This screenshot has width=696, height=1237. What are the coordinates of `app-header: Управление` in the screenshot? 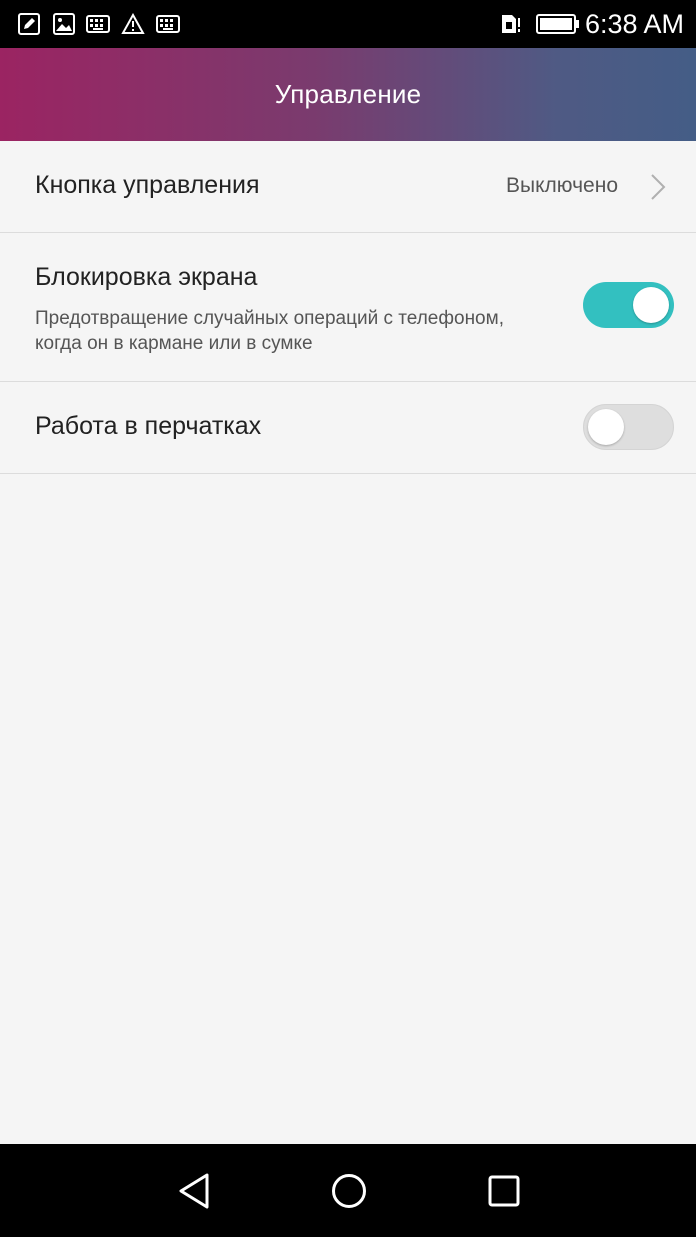 It's located at (348, 94).